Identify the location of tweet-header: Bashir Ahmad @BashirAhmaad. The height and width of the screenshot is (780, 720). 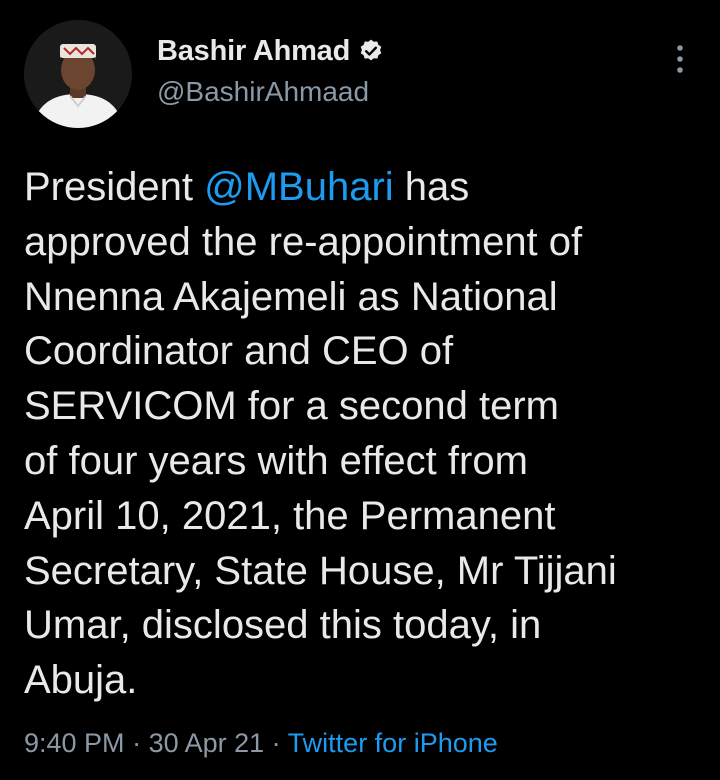
(360, 76).